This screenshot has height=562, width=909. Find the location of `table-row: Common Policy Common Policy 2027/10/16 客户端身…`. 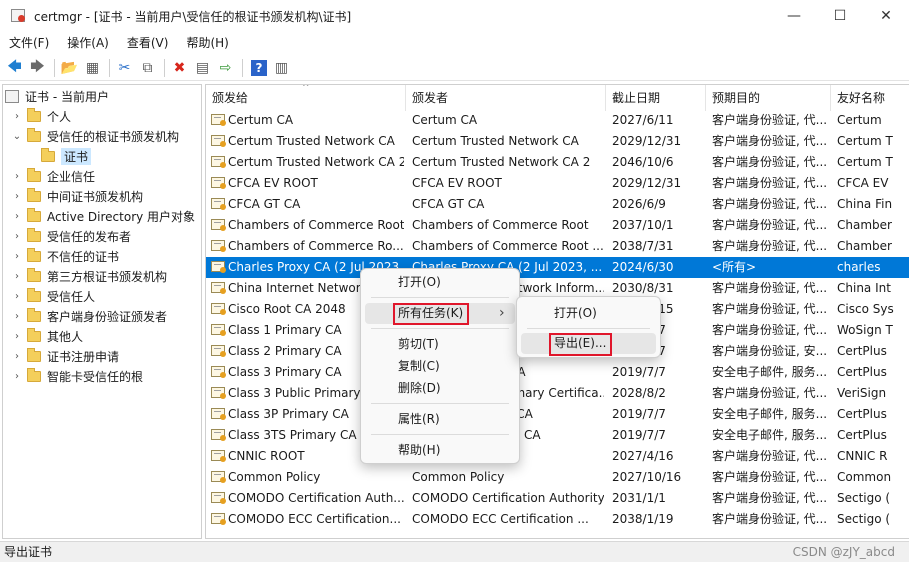

table-row: Common Policy Common Policy 2027/10/16 客户端身… is located at coordinates (557, 477).